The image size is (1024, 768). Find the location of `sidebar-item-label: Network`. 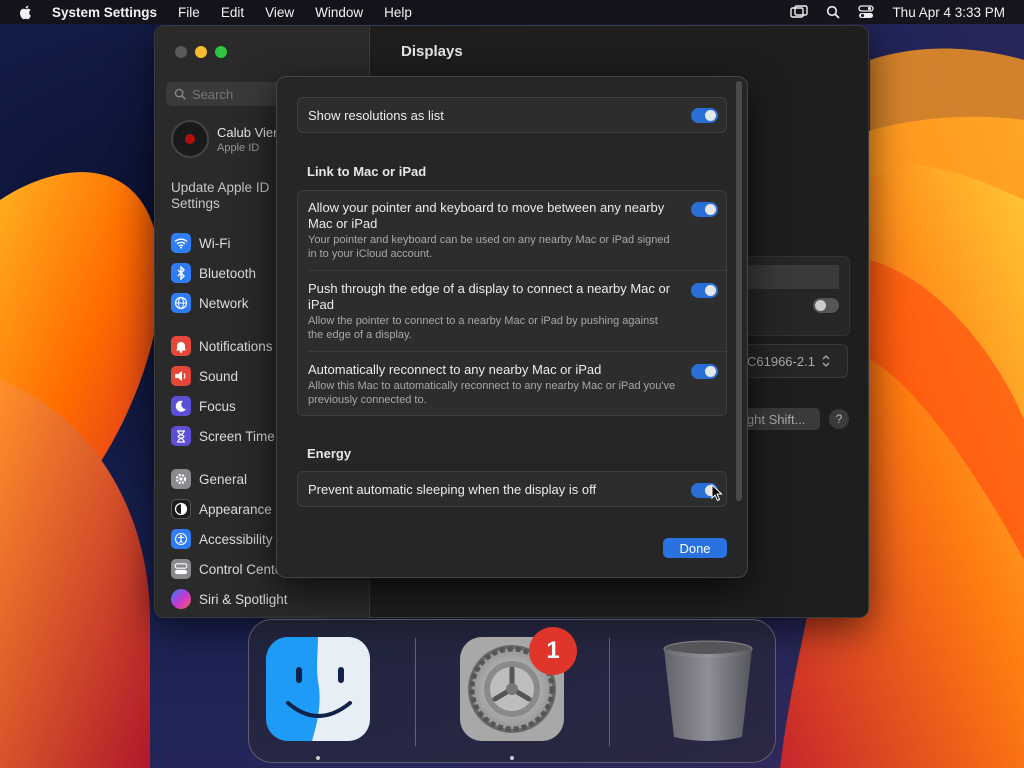

sidebar-item-label: Network is located at coordinates (224, 303).